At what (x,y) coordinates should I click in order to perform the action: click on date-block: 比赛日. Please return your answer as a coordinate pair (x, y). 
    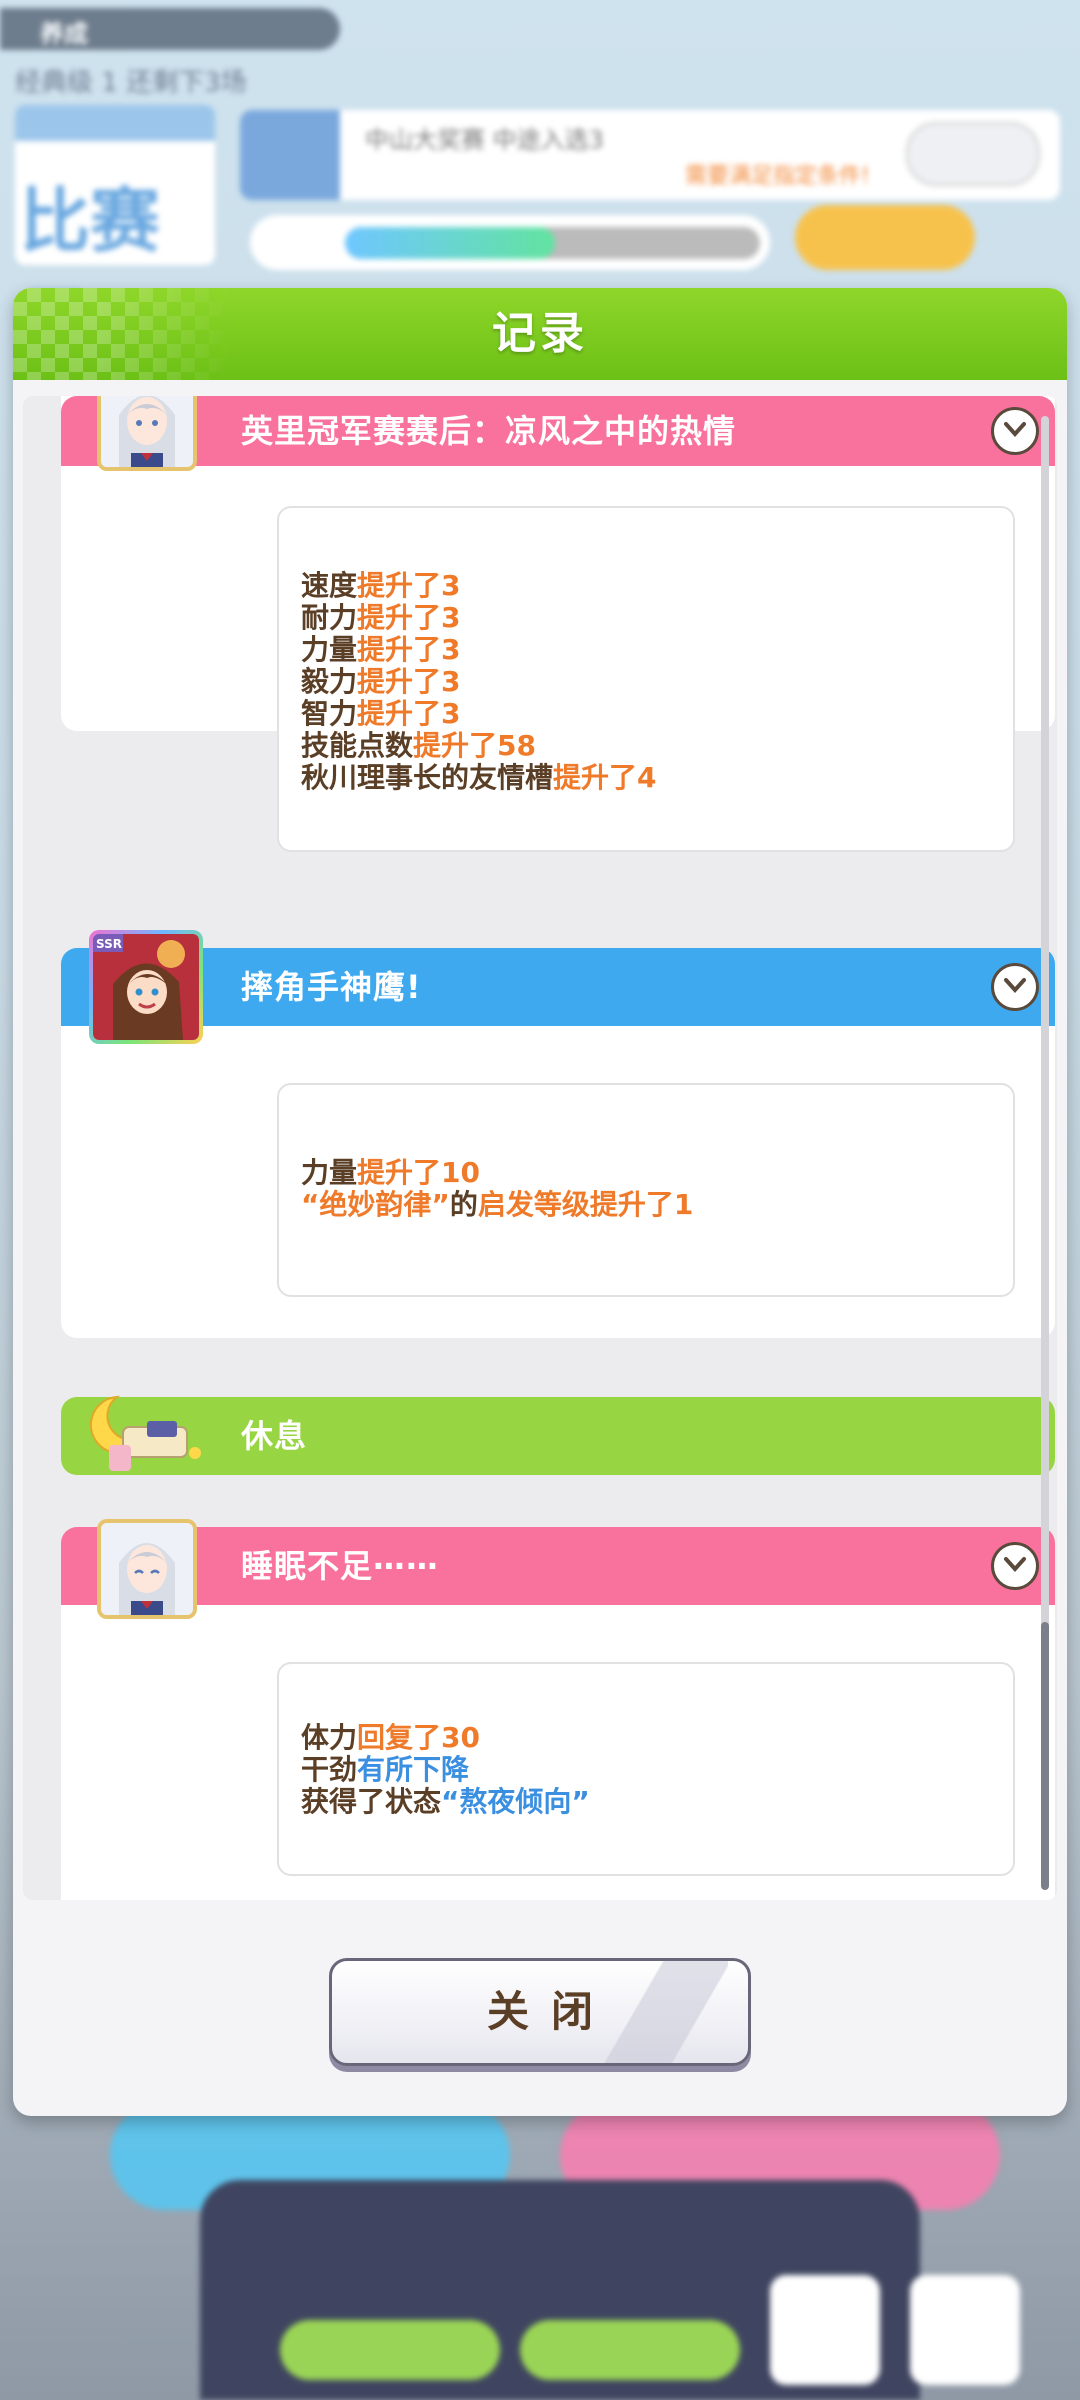
    Looking at the image, I should click on (115, 234).